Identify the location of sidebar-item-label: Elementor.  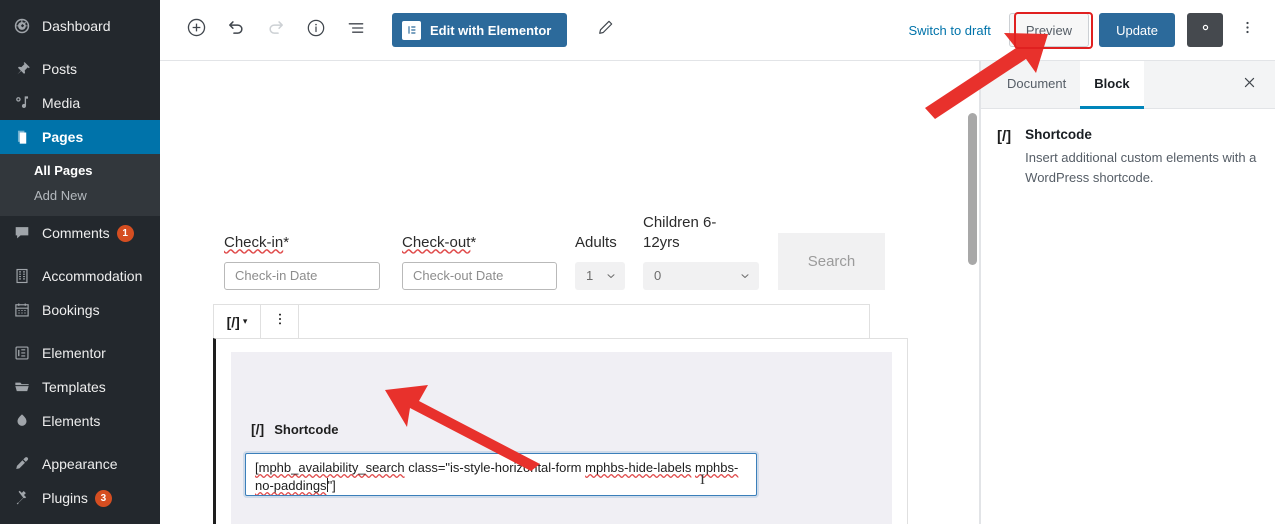
(74, 353).